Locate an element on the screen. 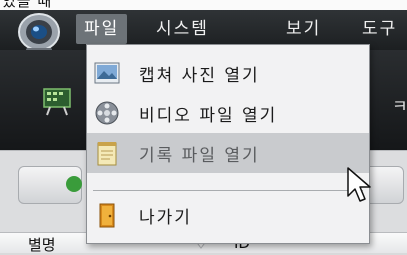  menu-item-open-capture-photo: 캡쳐 사진 열기 is located at coordinates (228, 73).